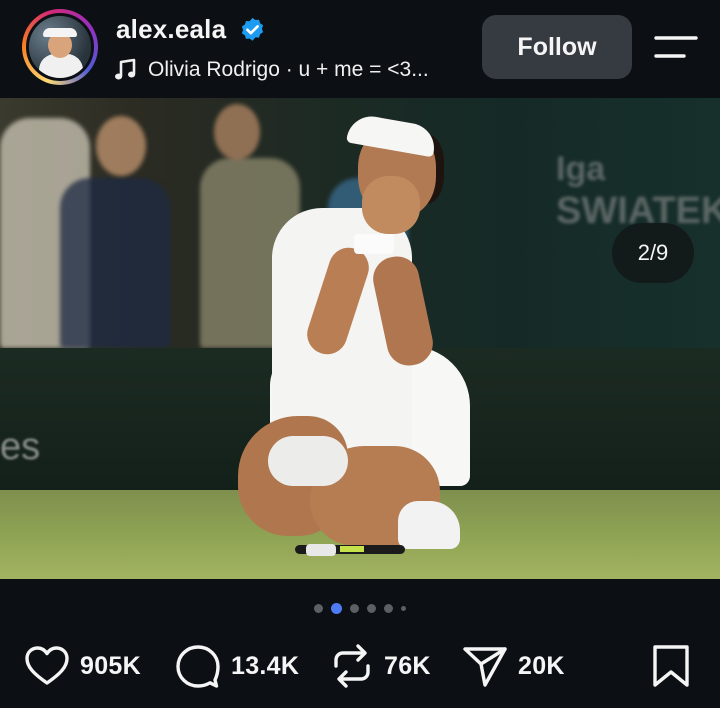 This screenshot has width=720, height=708. I want to click on avatar, so click(60, 47).